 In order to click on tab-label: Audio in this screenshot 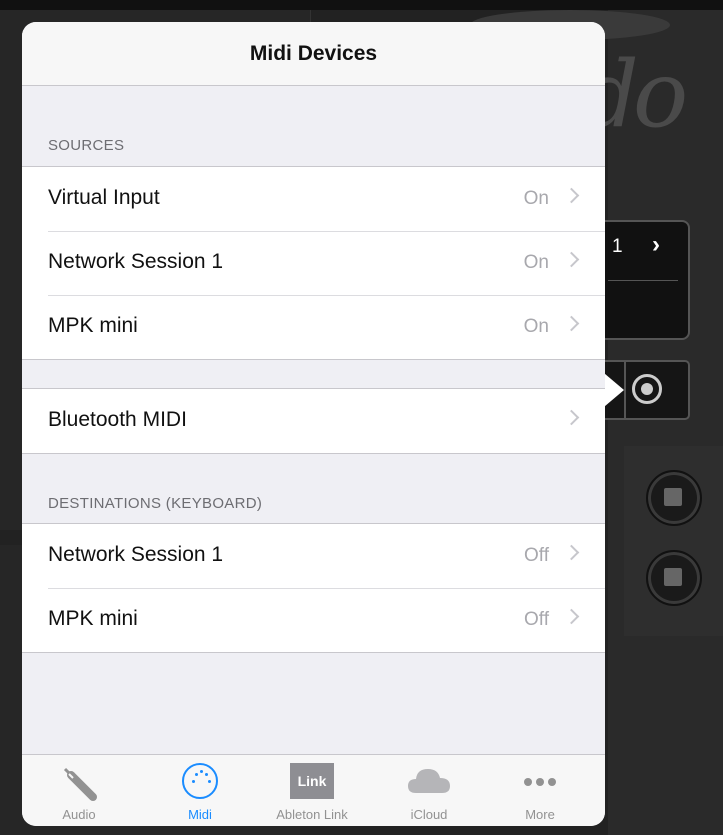, I will do `click(79, 814)`.